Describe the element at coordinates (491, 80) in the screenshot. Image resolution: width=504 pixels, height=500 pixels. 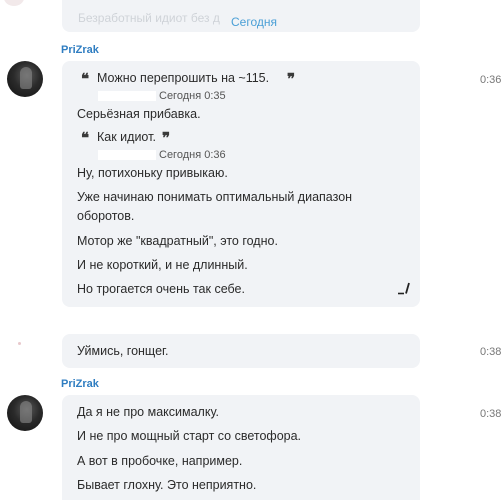
I see `message-time: 0:36` at that location.